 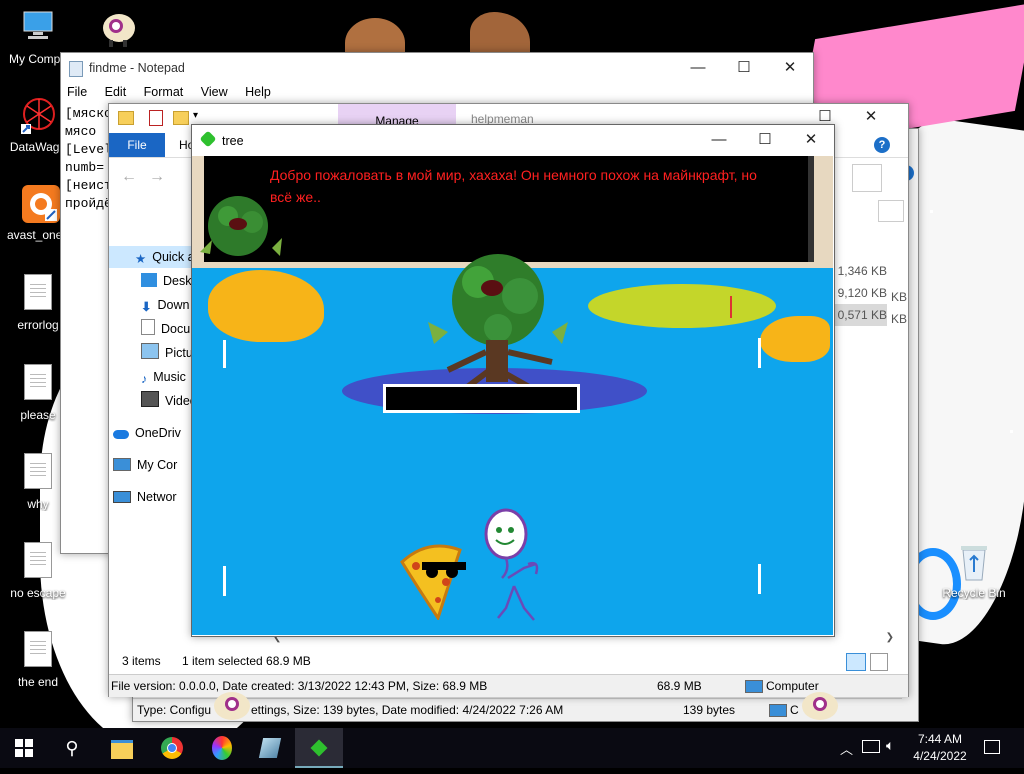 I want to click on menu-file: File, so click(x=77, y=92).